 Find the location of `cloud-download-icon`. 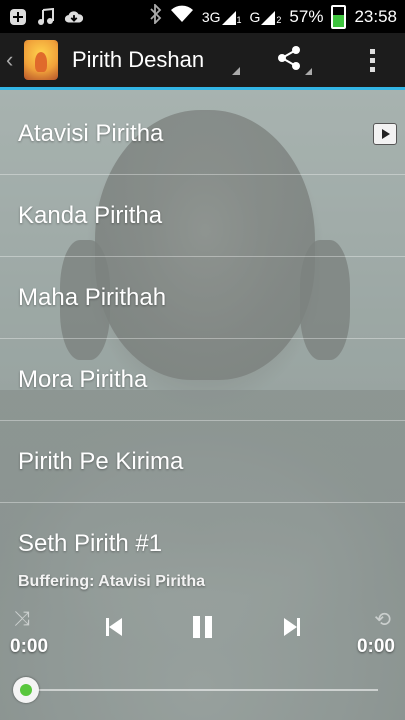

cloud-download-icon is located at coordinates (74, 17).